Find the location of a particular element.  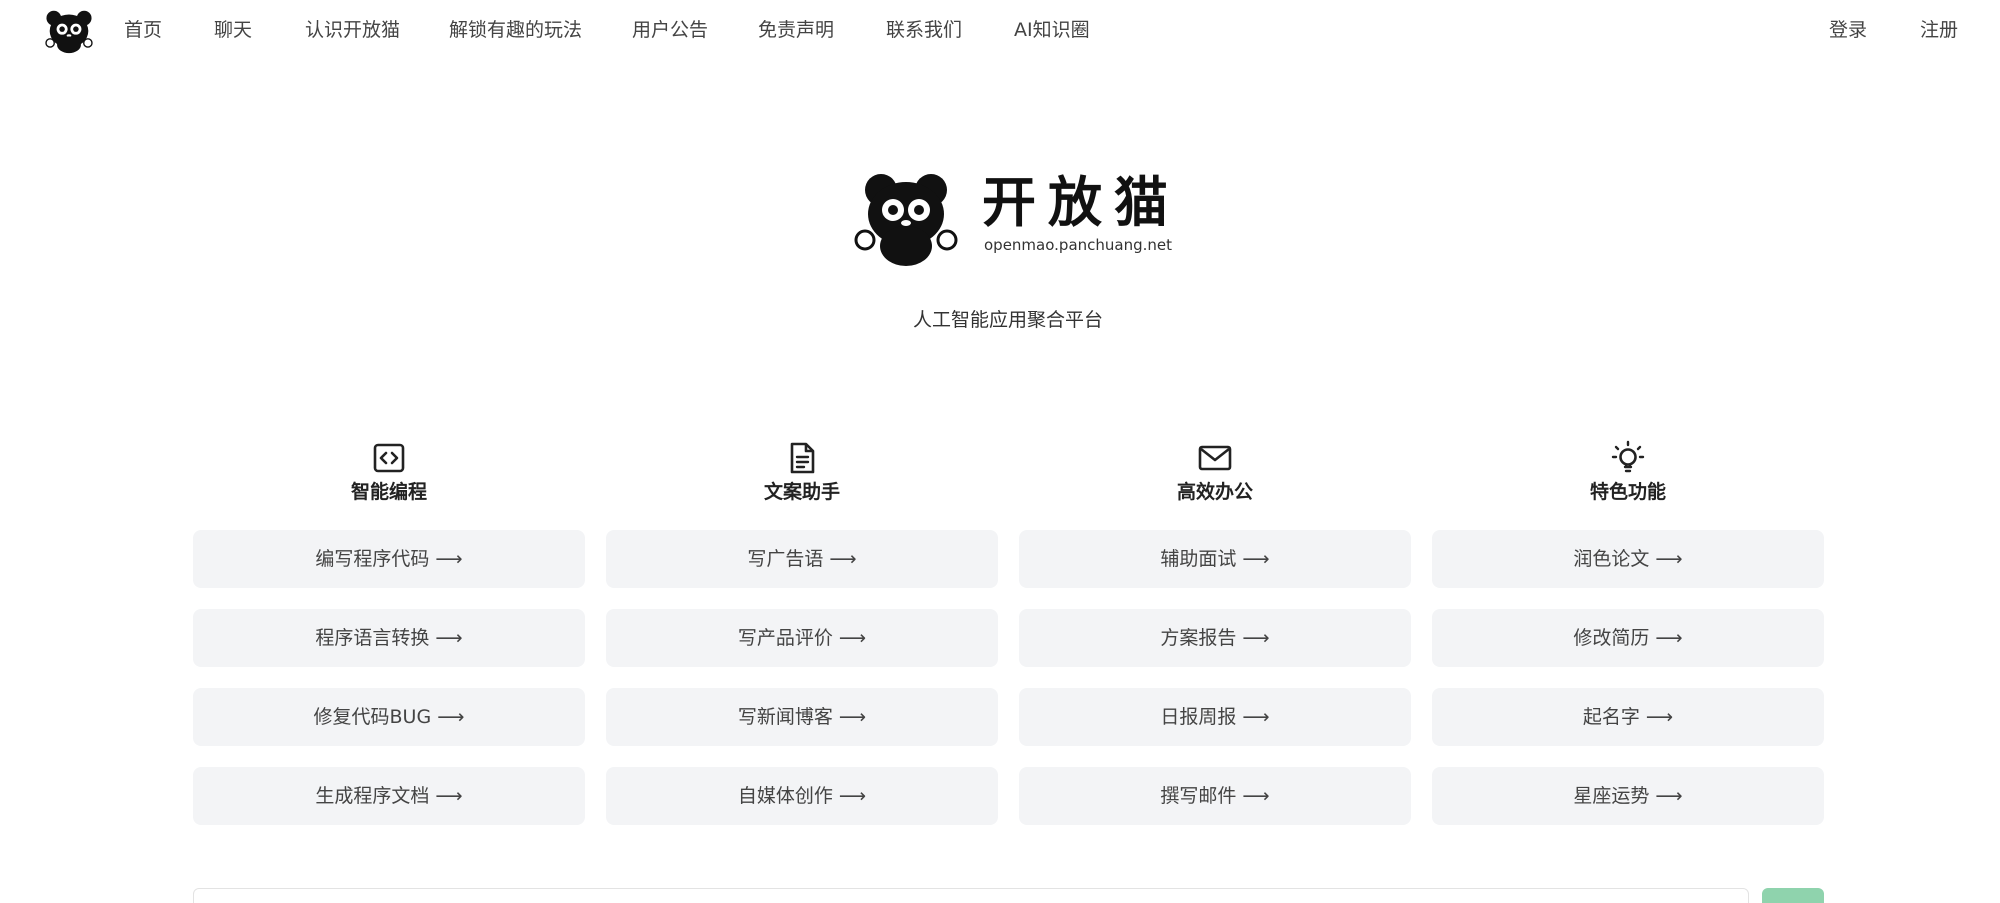

card-naming: 起名字 ⟶ is located at coordinates (1628, 717).